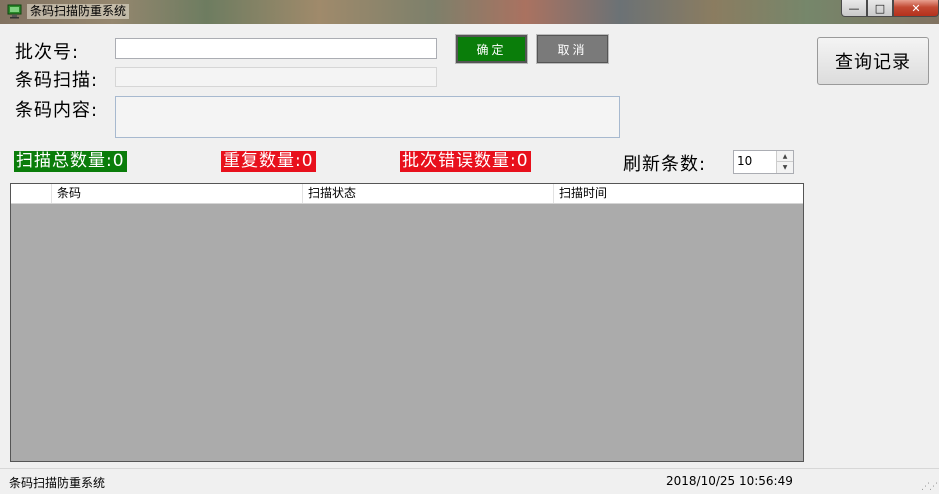  I want to click on grid-header-barcode: 条码, so click(176, 193).